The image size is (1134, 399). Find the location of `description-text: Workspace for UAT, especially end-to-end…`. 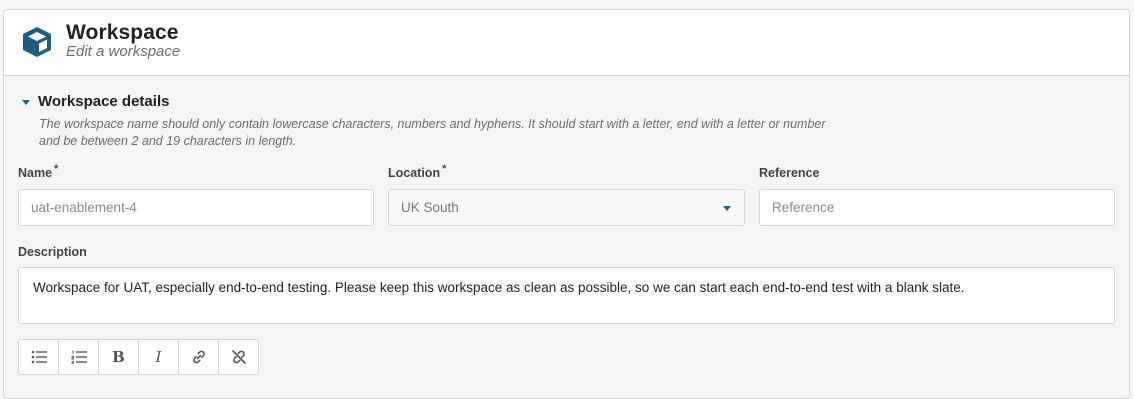

description-text: Workspace for UAT, especially end-to-end… is located at coordinates (499, 287).